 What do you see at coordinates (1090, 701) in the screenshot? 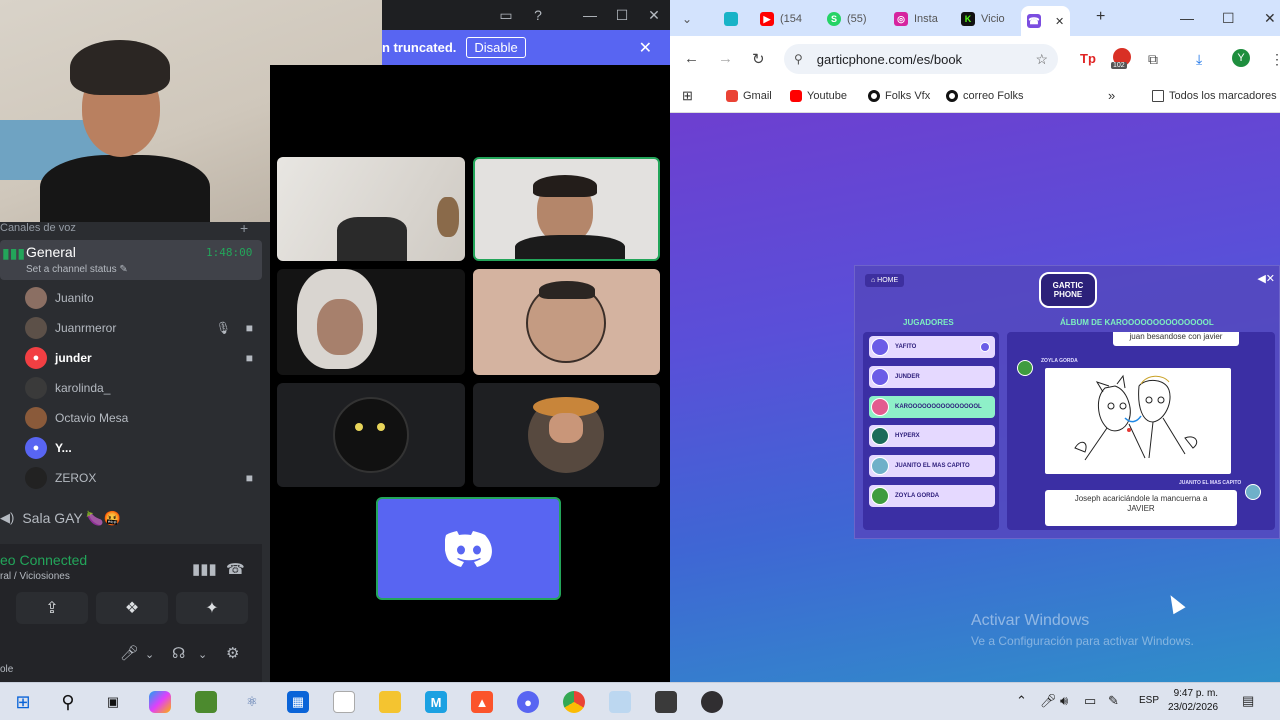
I see `network-icon: ▭` at bounding box center [1090, 701].